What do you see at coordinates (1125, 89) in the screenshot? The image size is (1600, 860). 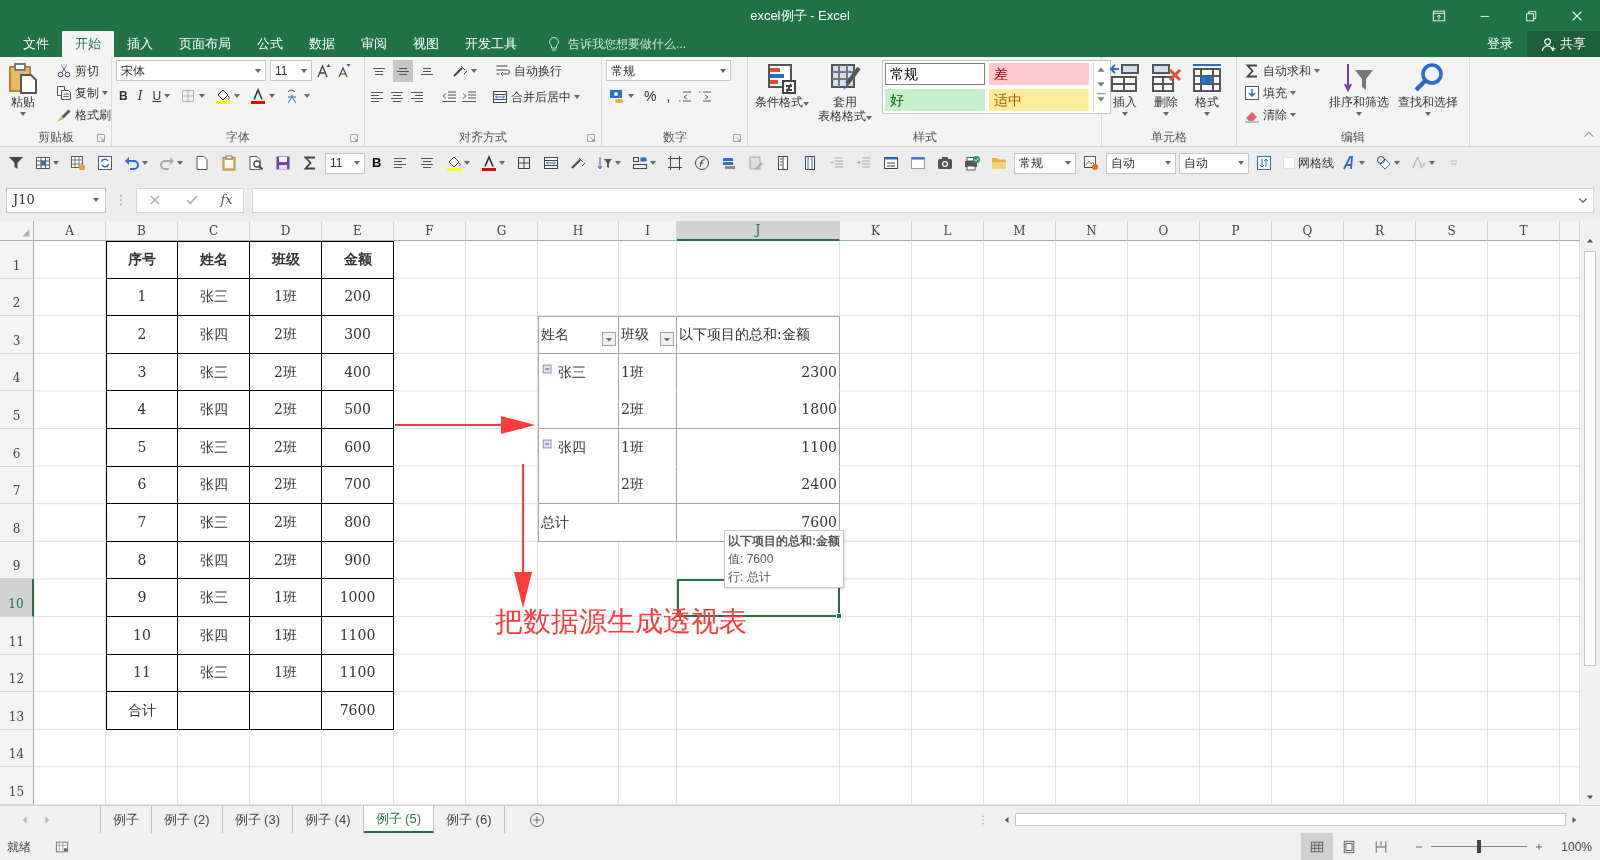 I see `insert-button: 插入` at bounding box center [1125, 89].